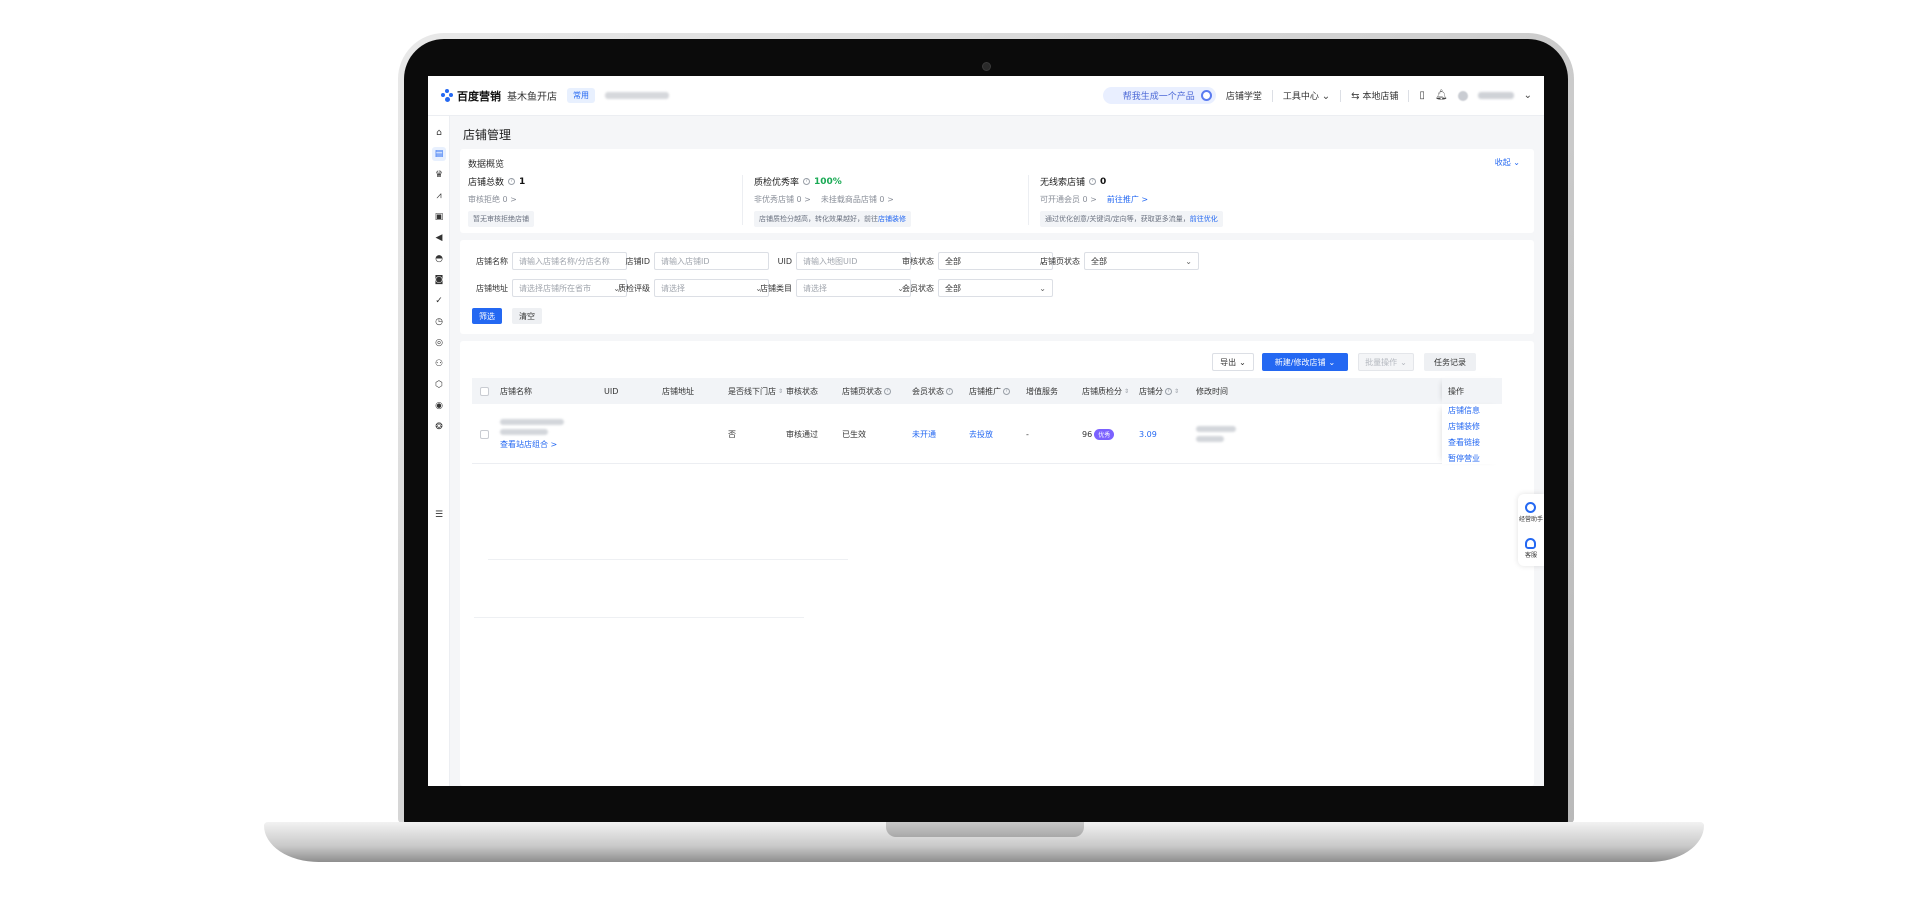 The image size is (1920, 901). I want to click on collapse-button: 收起 ⌄, so click(1507, 162).